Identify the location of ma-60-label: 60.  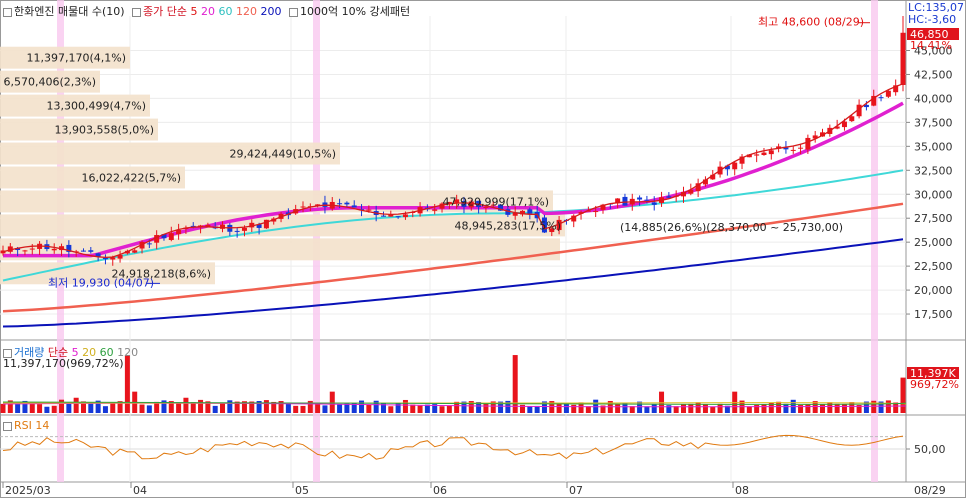
(225, 11).